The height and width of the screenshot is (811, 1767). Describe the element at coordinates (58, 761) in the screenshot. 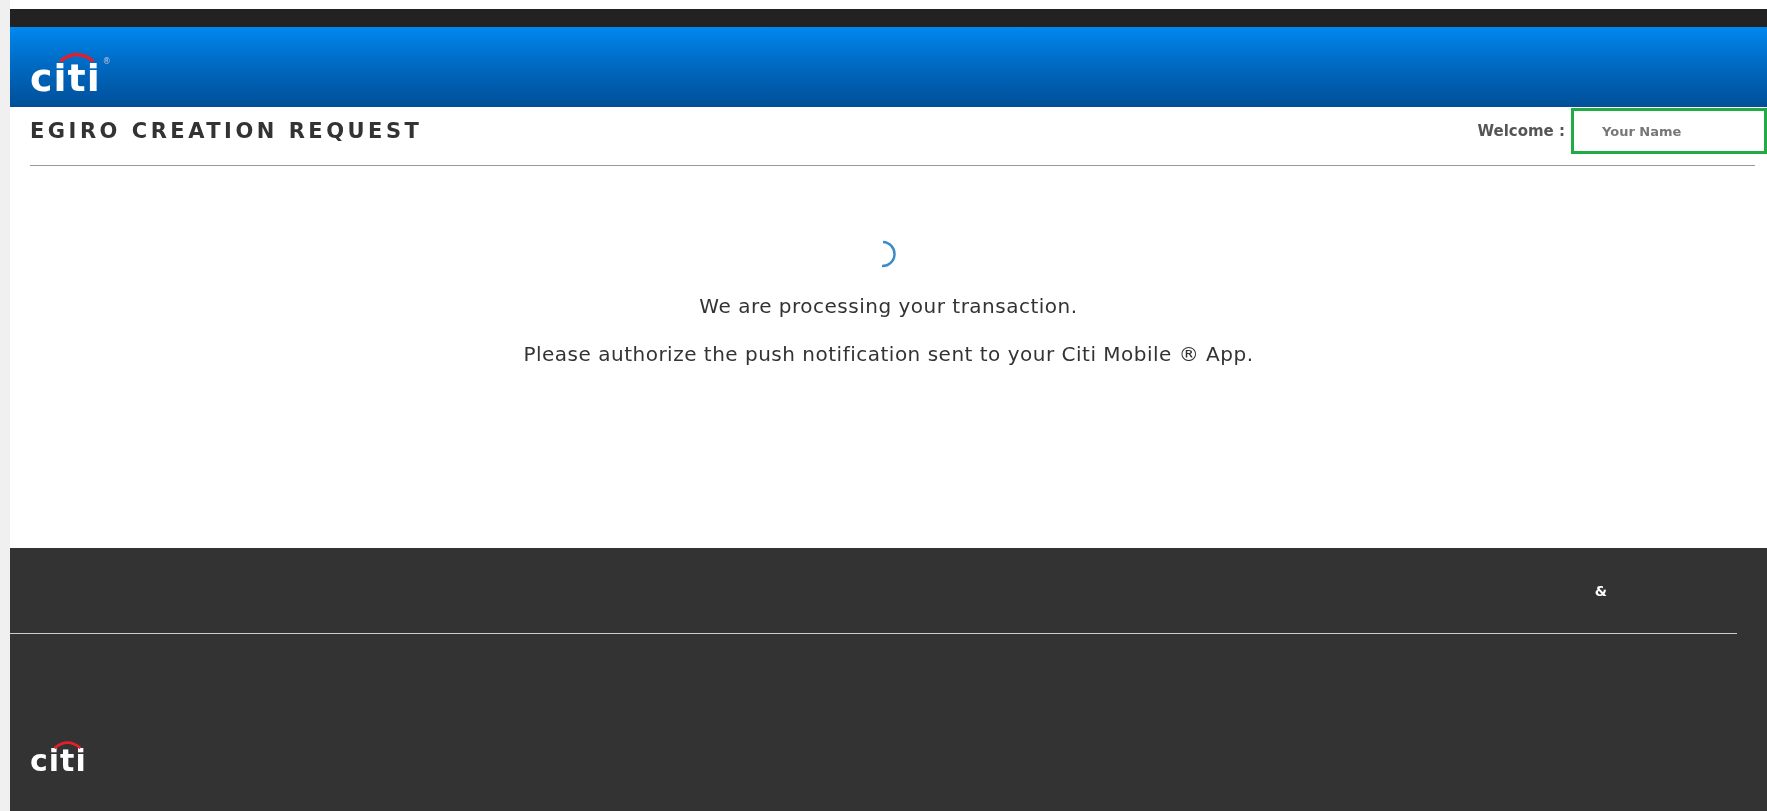

I see `footer-logo: citi` at that location.